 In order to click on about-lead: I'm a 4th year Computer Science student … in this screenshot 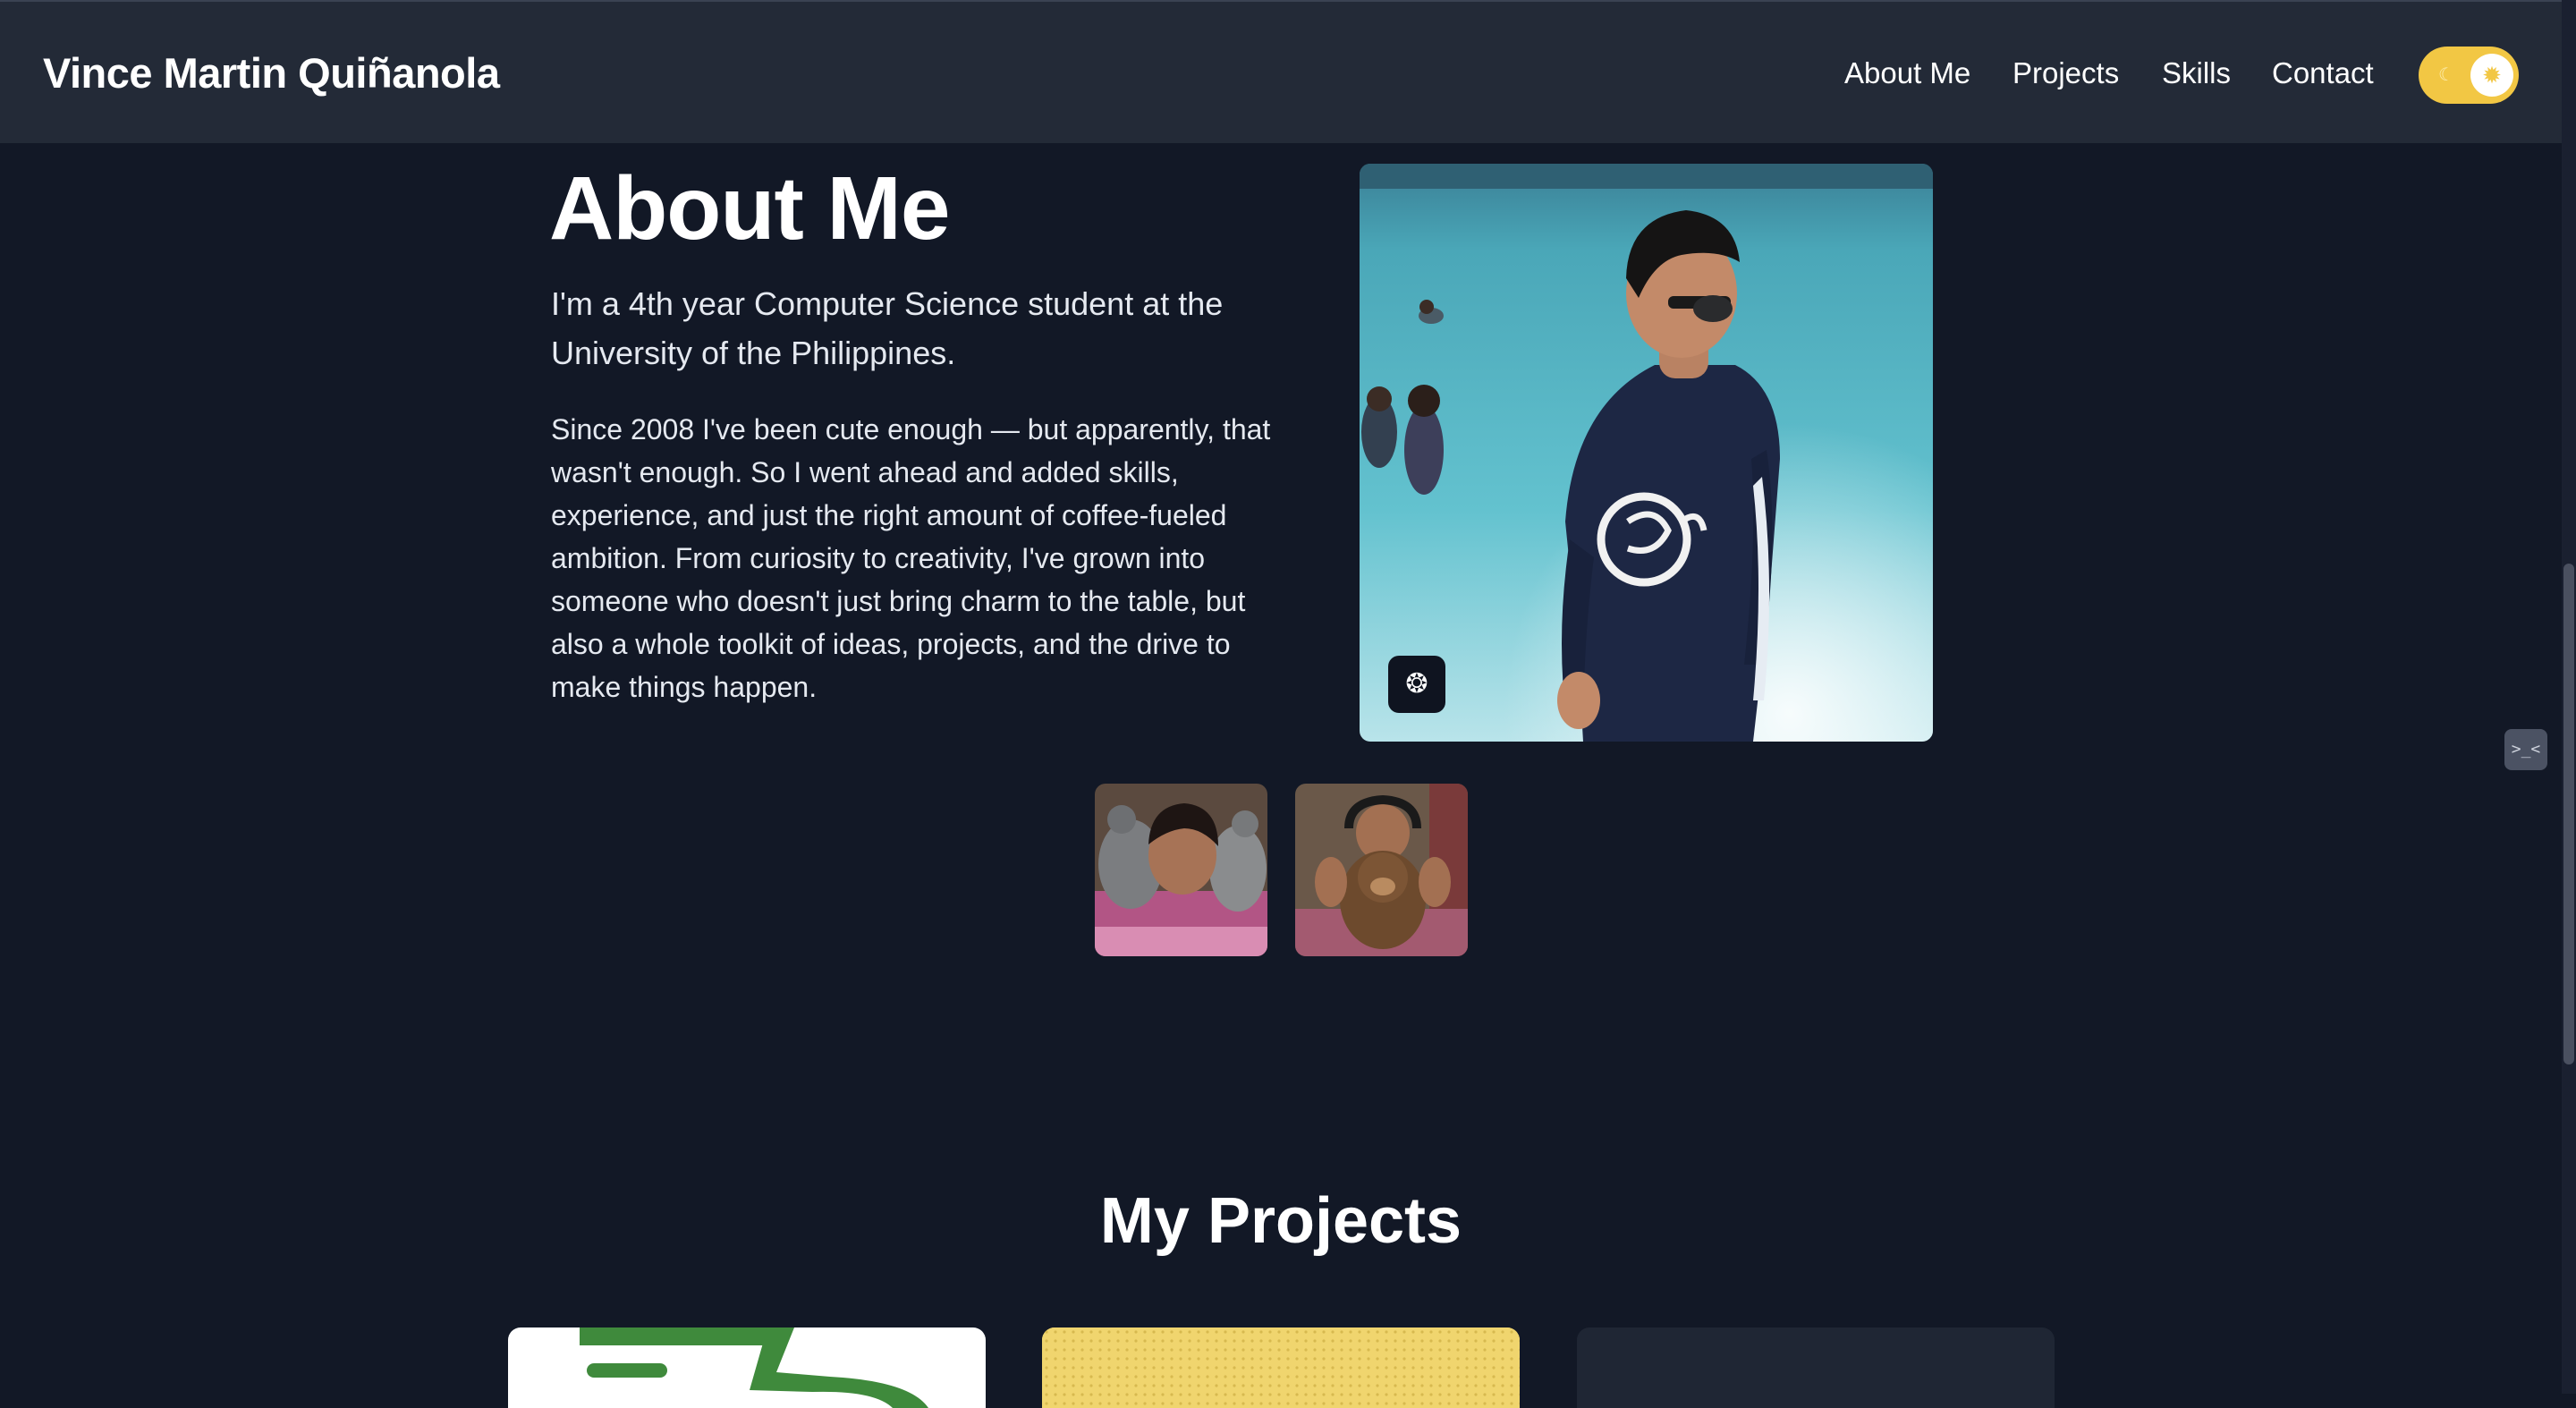, I will do `click(887, 328)`.